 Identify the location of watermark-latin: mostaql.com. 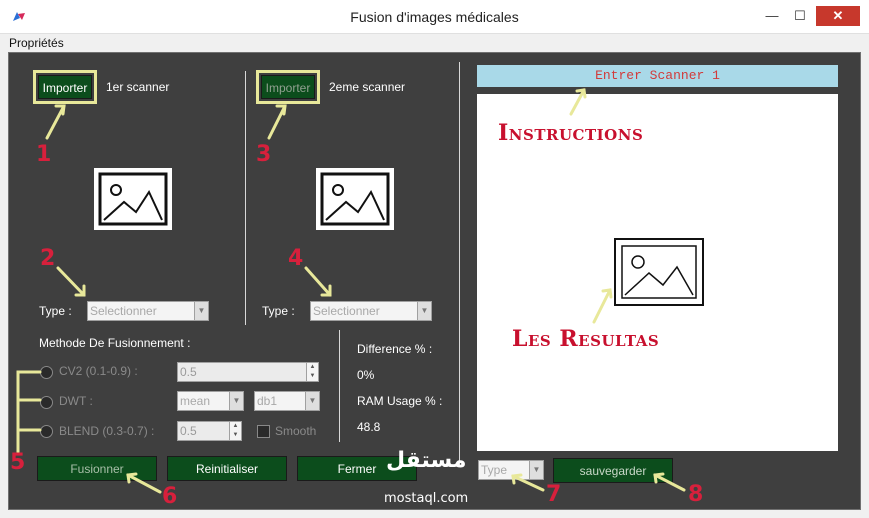
(426, 498).